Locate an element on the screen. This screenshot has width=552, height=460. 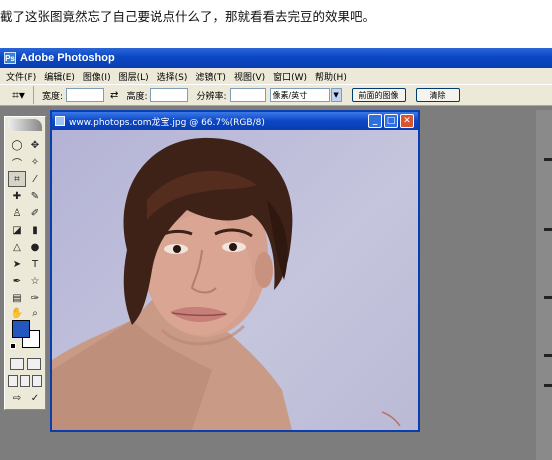
front-image-button: 前面的图像 is located at coordinates (378, 95).